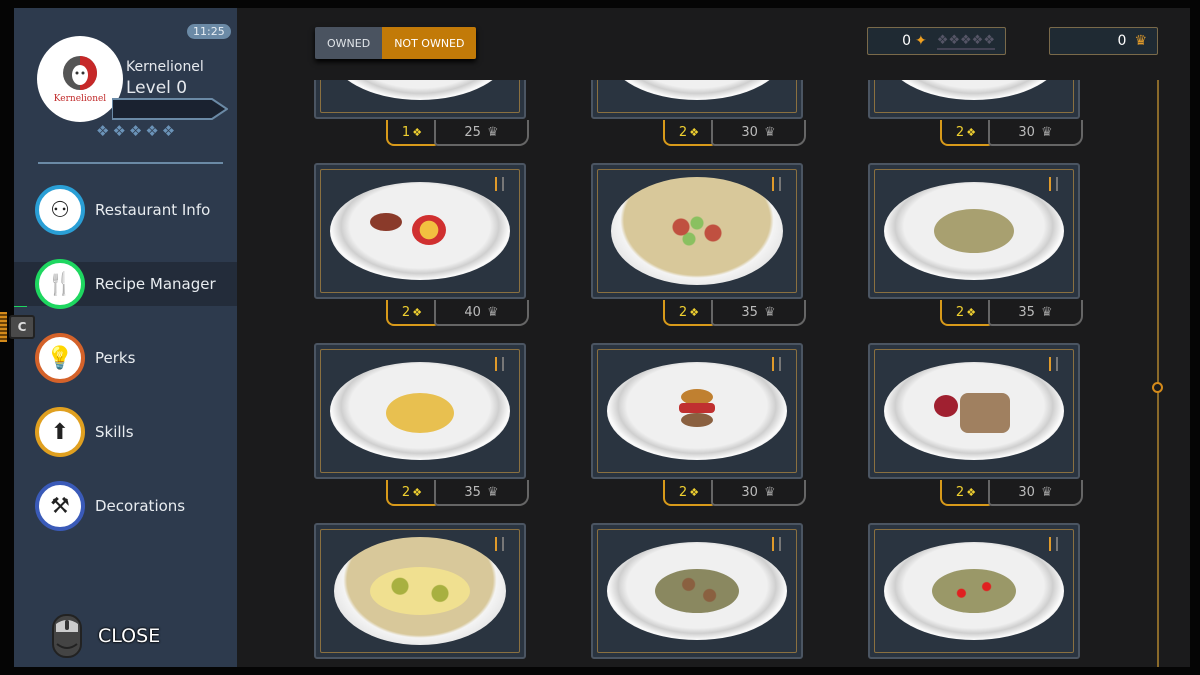 The height and width of the screenshot is (675, 1200). Describe the element at coordinates (60, 210) in the screenshot. I see `restaurant-icon: ⚇` at that location.